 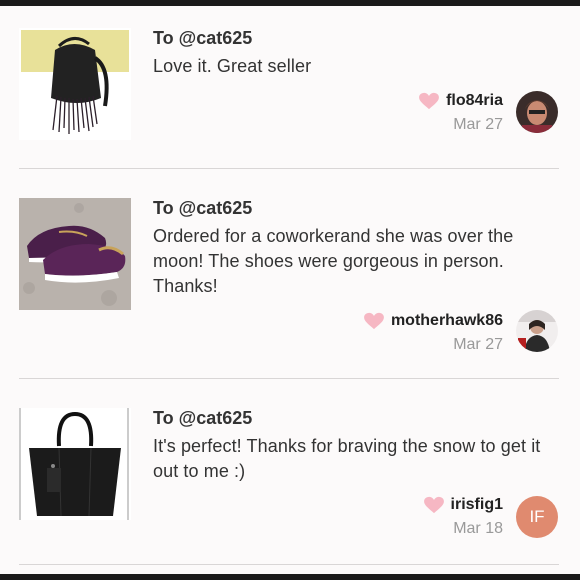 I want to click on username-label: motherhawk86, so click(x=446, y=320).